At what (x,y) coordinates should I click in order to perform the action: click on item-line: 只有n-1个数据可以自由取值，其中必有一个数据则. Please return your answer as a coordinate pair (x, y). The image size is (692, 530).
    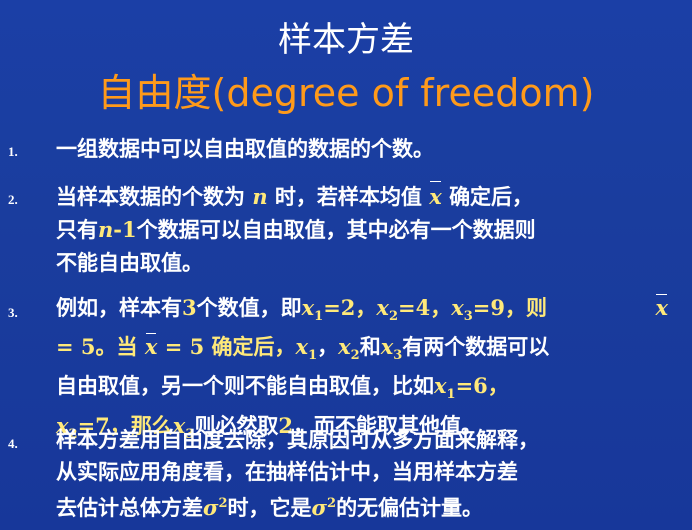
    Looking at the image, I should click on (371, 229).